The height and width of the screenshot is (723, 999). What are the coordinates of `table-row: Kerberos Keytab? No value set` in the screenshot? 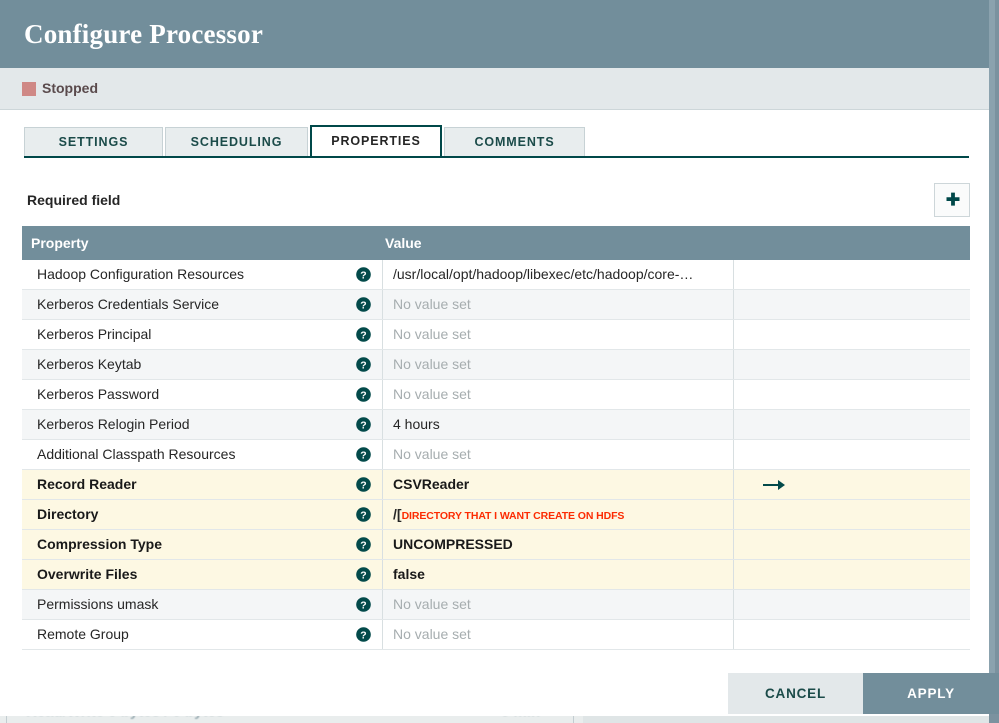 It's located at (496, 365).